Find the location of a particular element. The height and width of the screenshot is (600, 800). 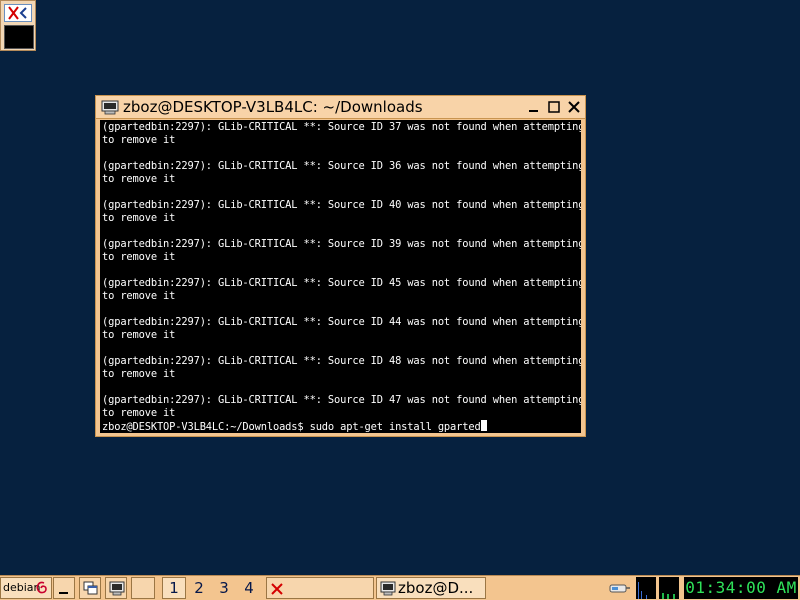

start-menu-button: debian is located at coordinates (26, 588).